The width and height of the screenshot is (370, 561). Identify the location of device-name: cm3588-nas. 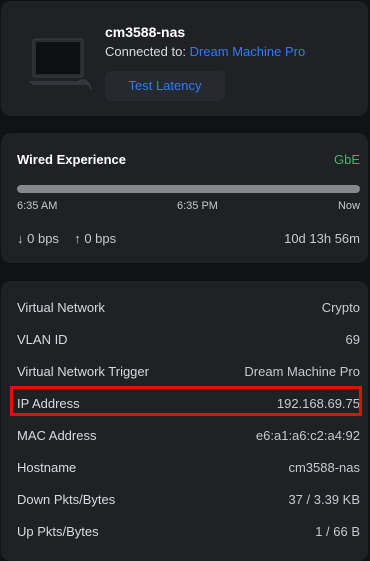
(145, 32).